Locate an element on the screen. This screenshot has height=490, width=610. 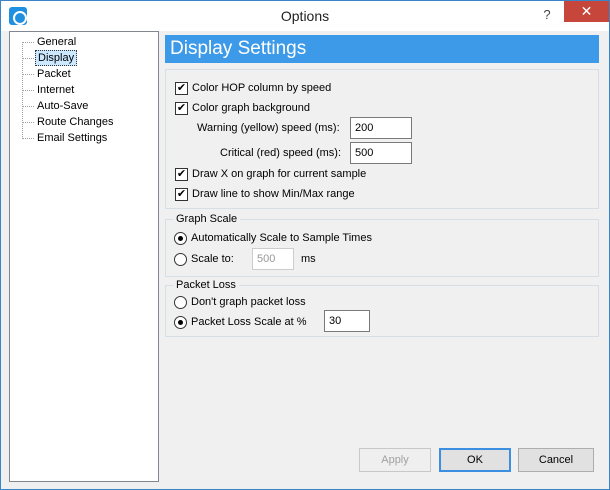
tree-item-label: Display is located at coordinates (56, 58).